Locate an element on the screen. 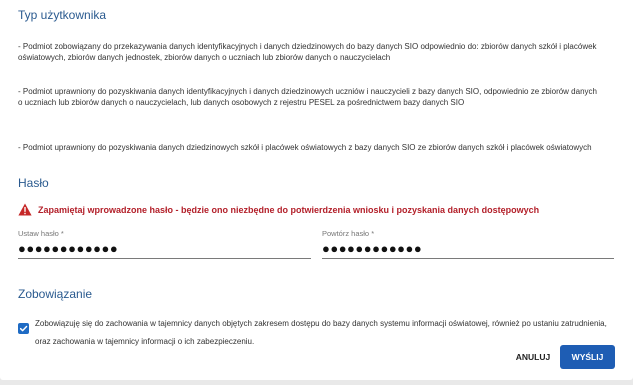 The height and width of the screenshot is (385, 633). set-password-input: ●●●●●●●●●●●● is located at coordinates (164, 249).